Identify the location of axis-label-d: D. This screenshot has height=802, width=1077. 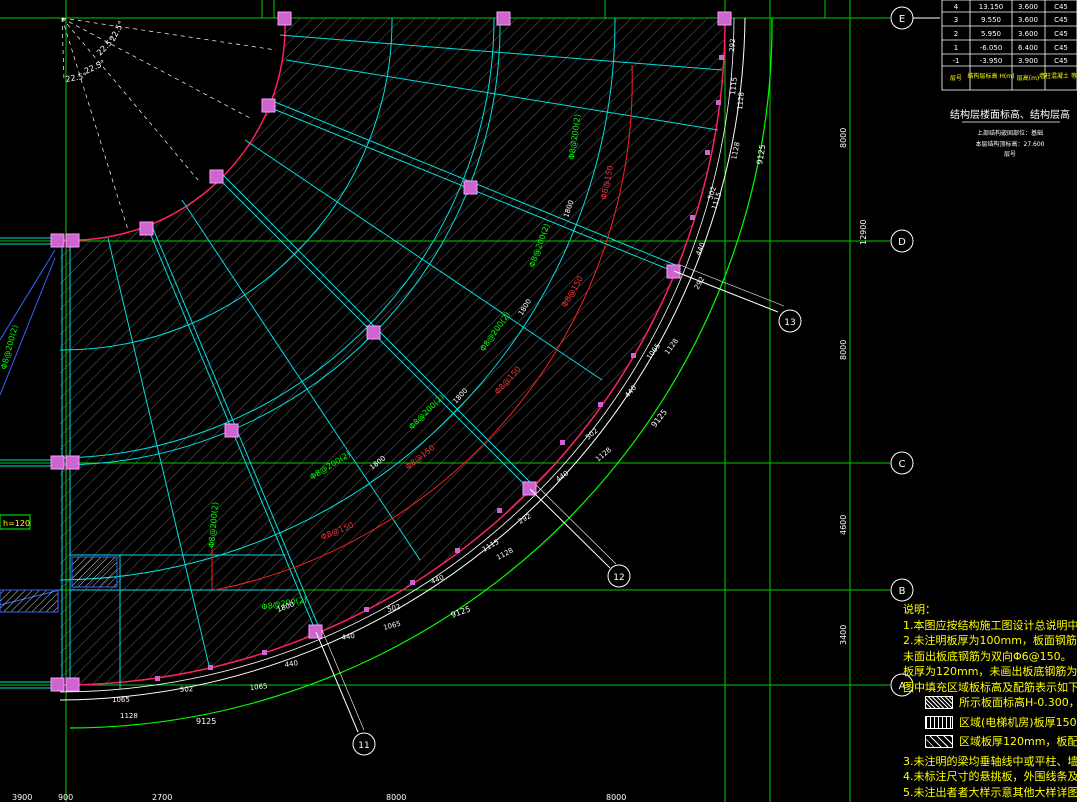
(902, 242).